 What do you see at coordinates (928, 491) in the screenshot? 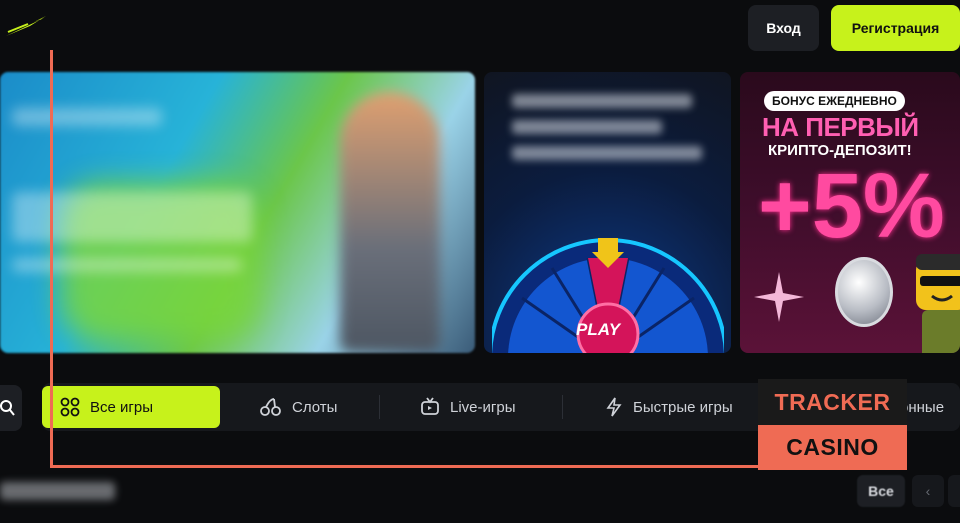
I see `prev-button: ‹` at bounding box center [928, 491].